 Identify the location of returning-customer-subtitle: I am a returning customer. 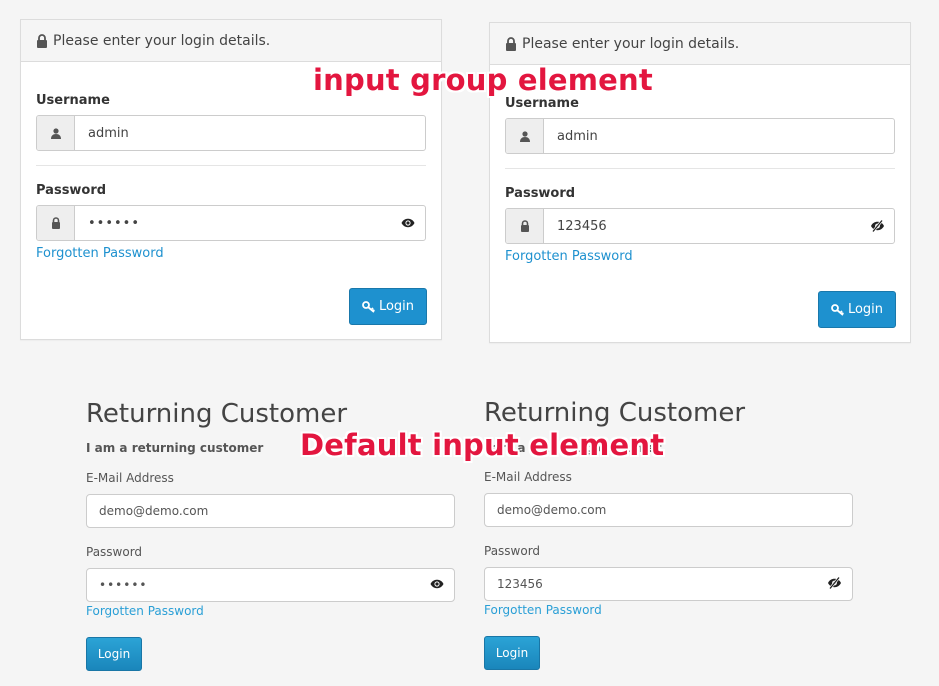
(175, 448).